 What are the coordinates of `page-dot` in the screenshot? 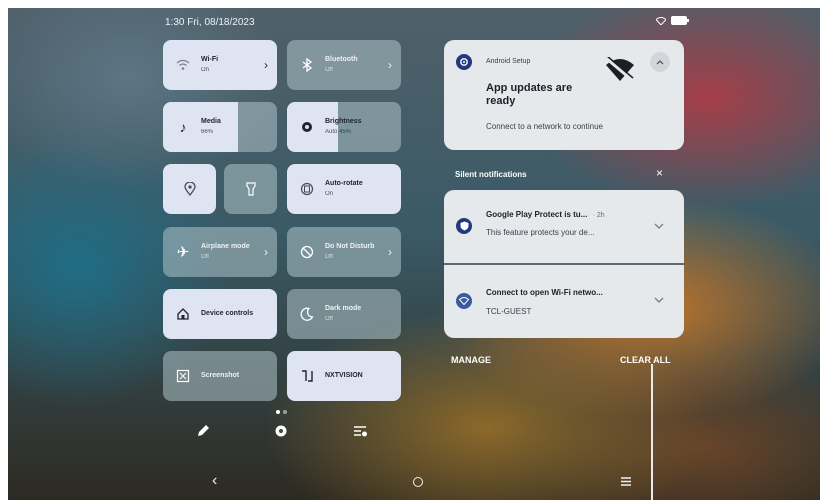 It's located at (285, 412).